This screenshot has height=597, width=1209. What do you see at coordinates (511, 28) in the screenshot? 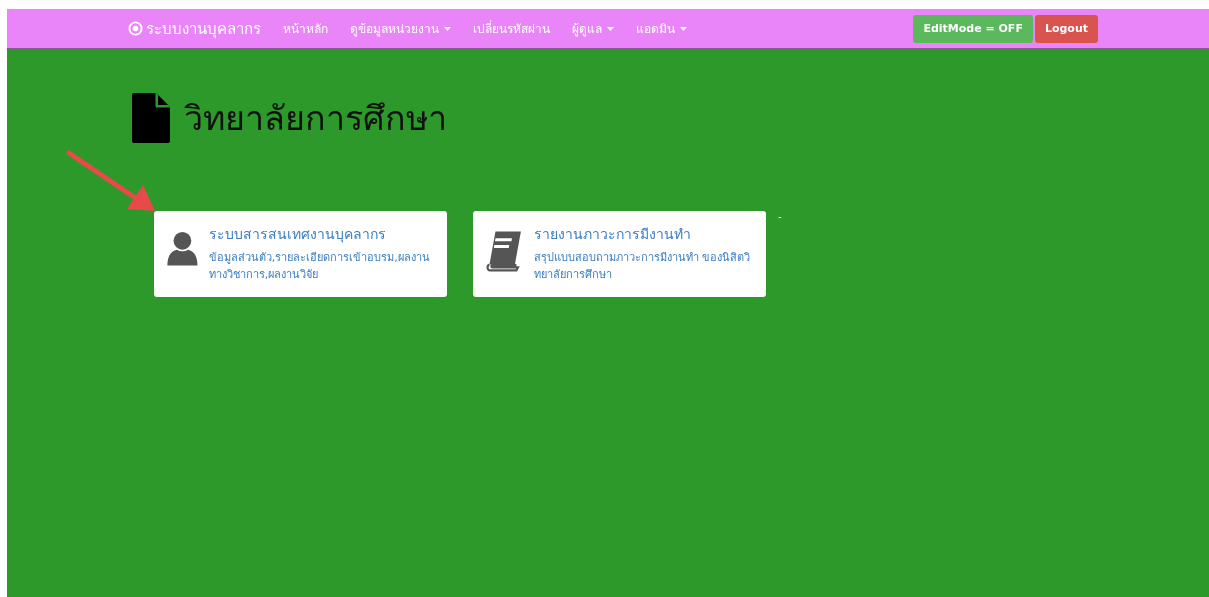
I see `nav-link: เปลี่ยนรหัสผ่าน` at bounding box center [511, 28].